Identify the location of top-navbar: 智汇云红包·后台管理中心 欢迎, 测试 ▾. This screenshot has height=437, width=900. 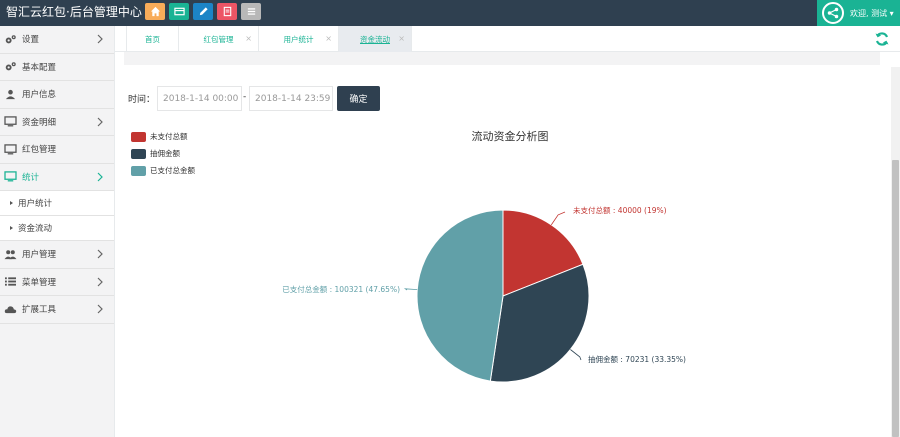
(450, 13).